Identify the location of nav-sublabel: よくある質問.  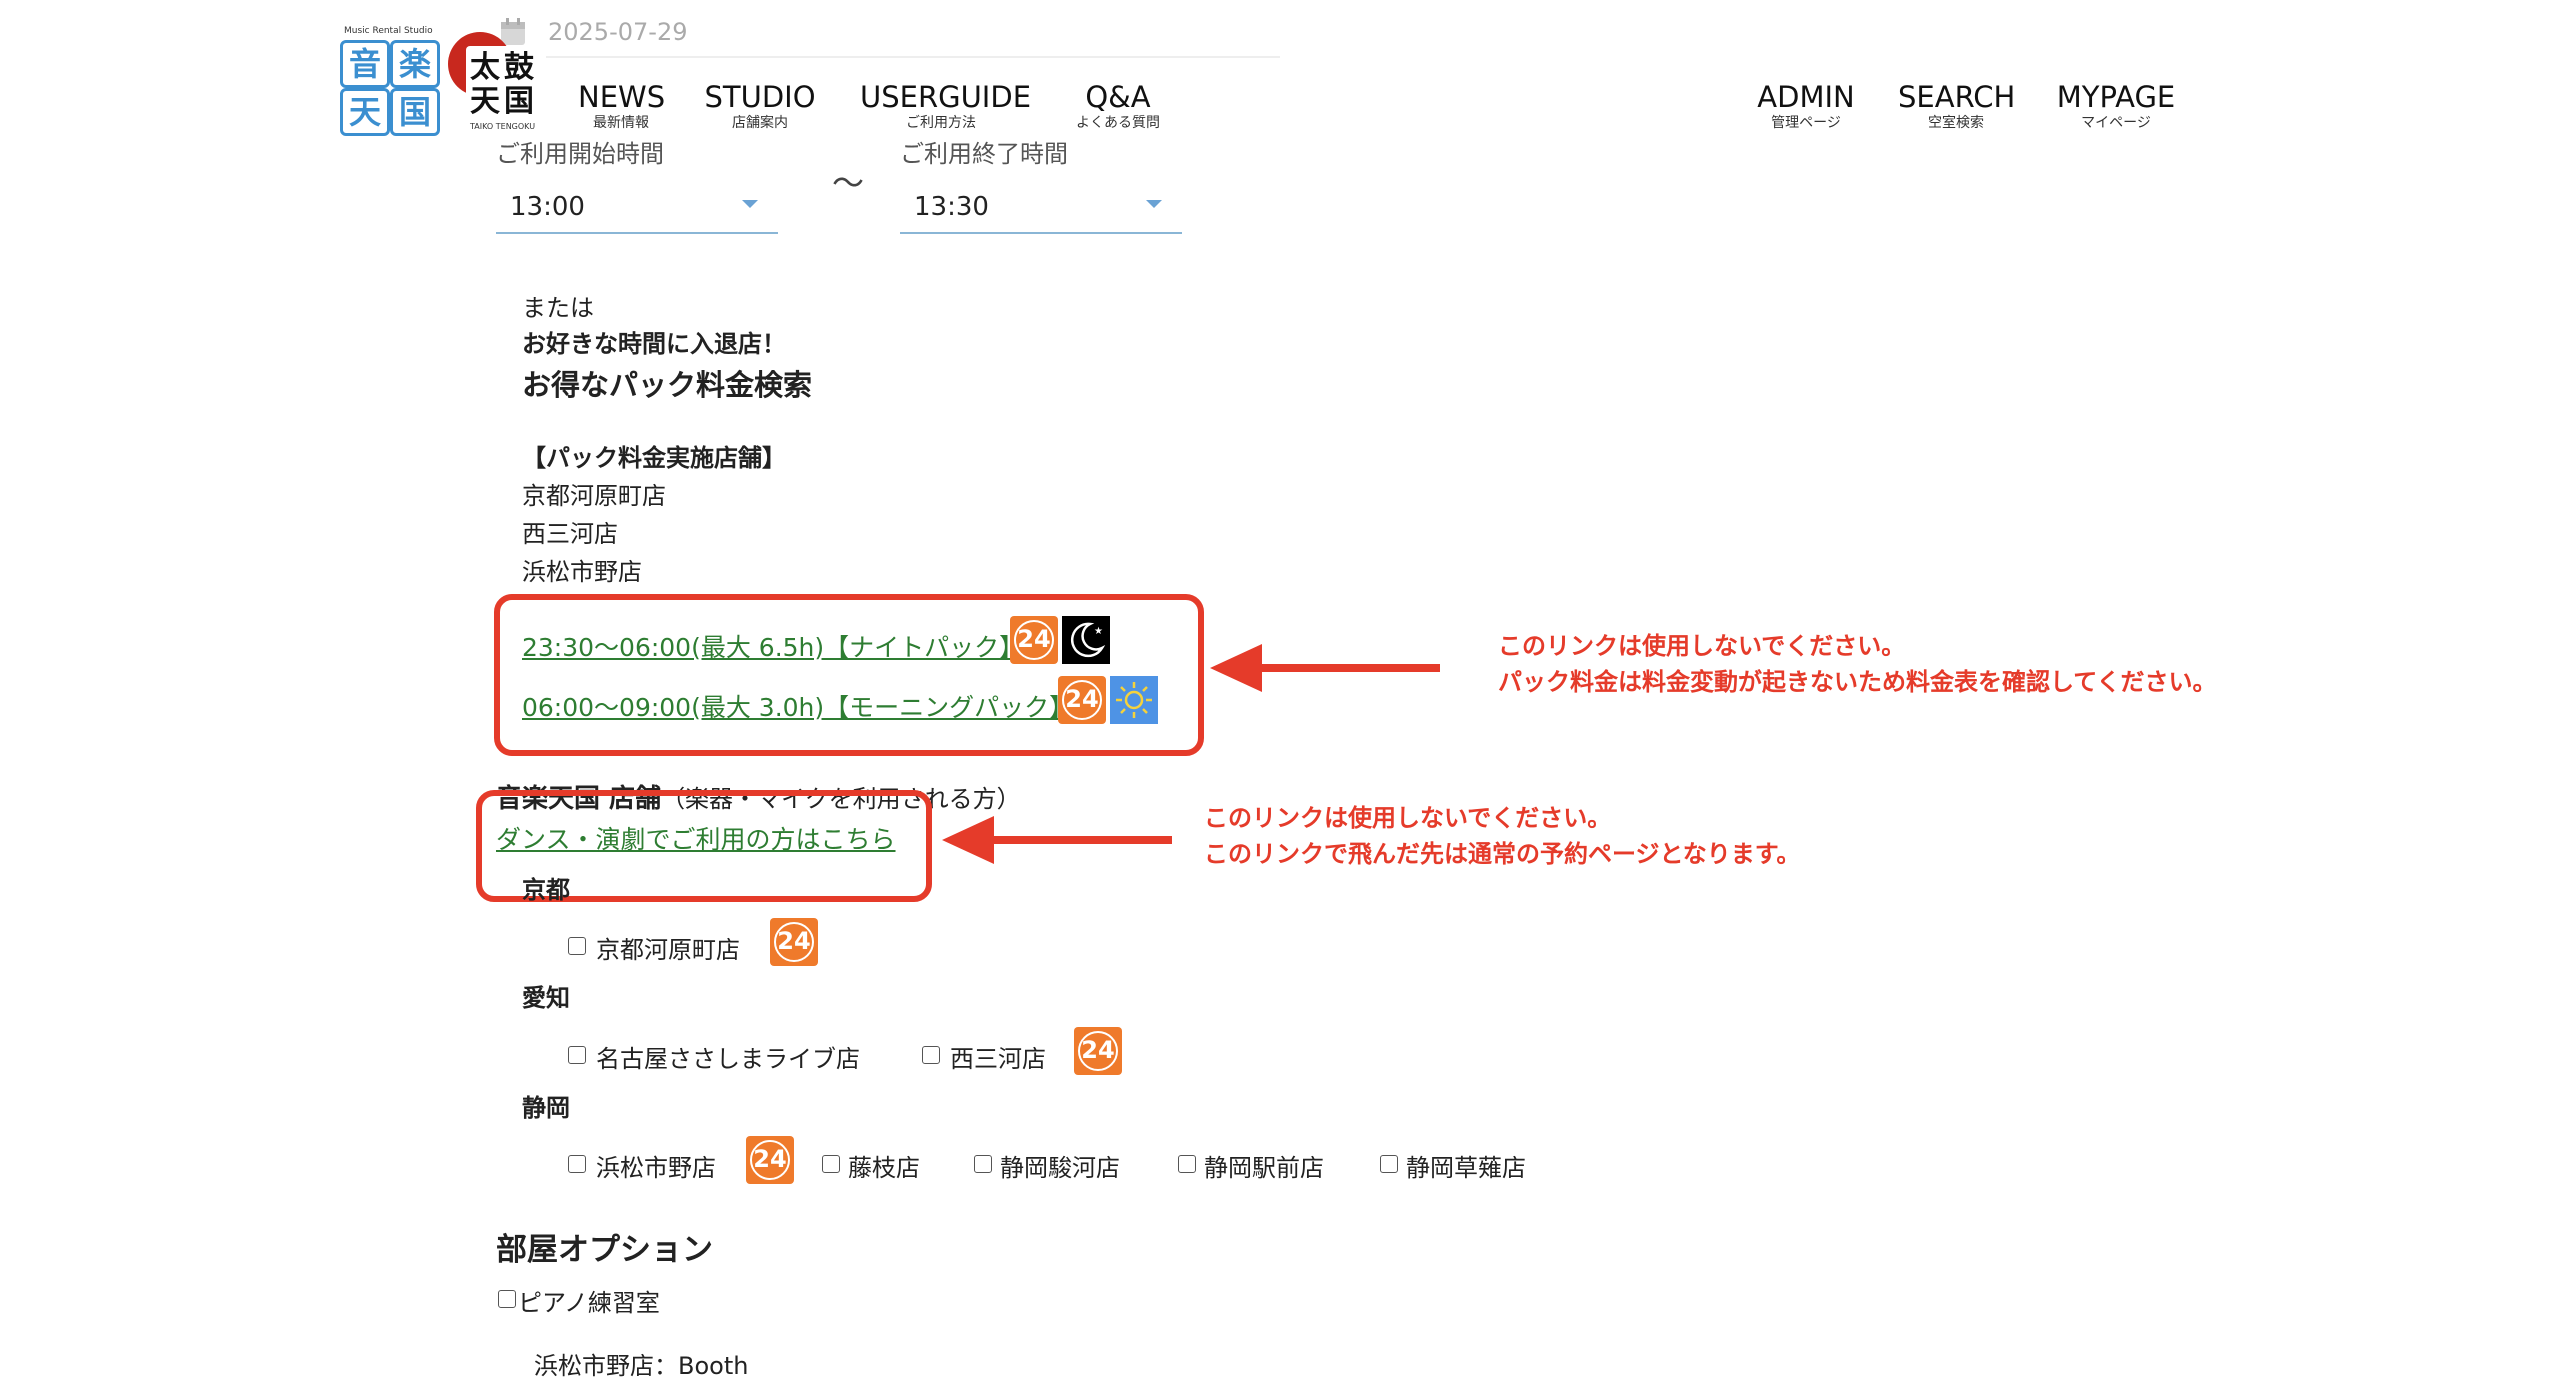
(1118, 123).